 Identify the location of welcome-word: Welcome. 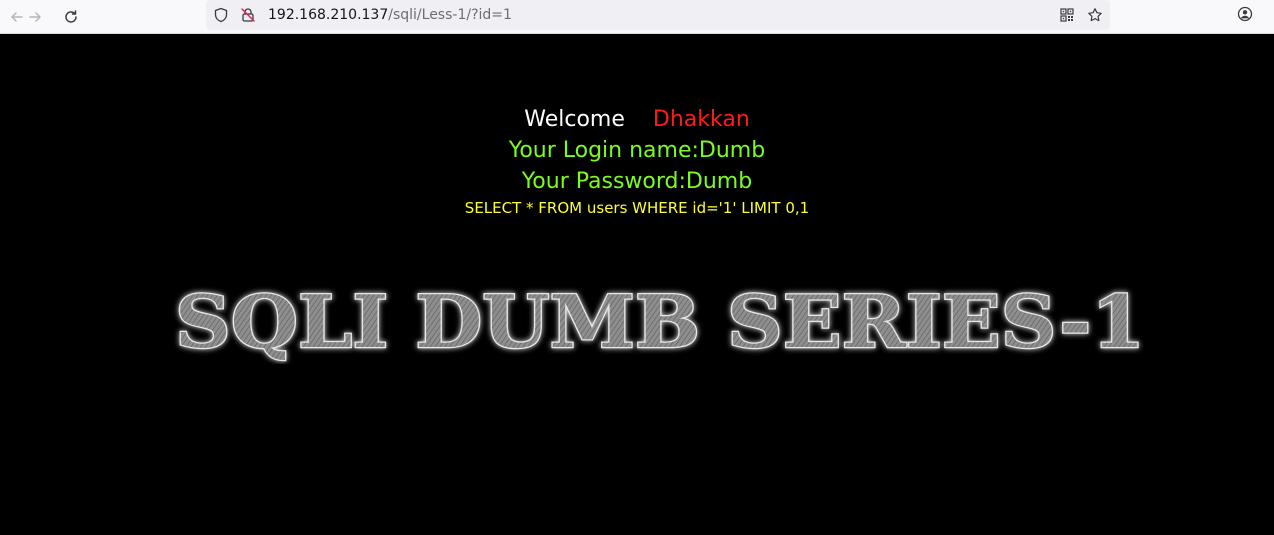
(574, 119).